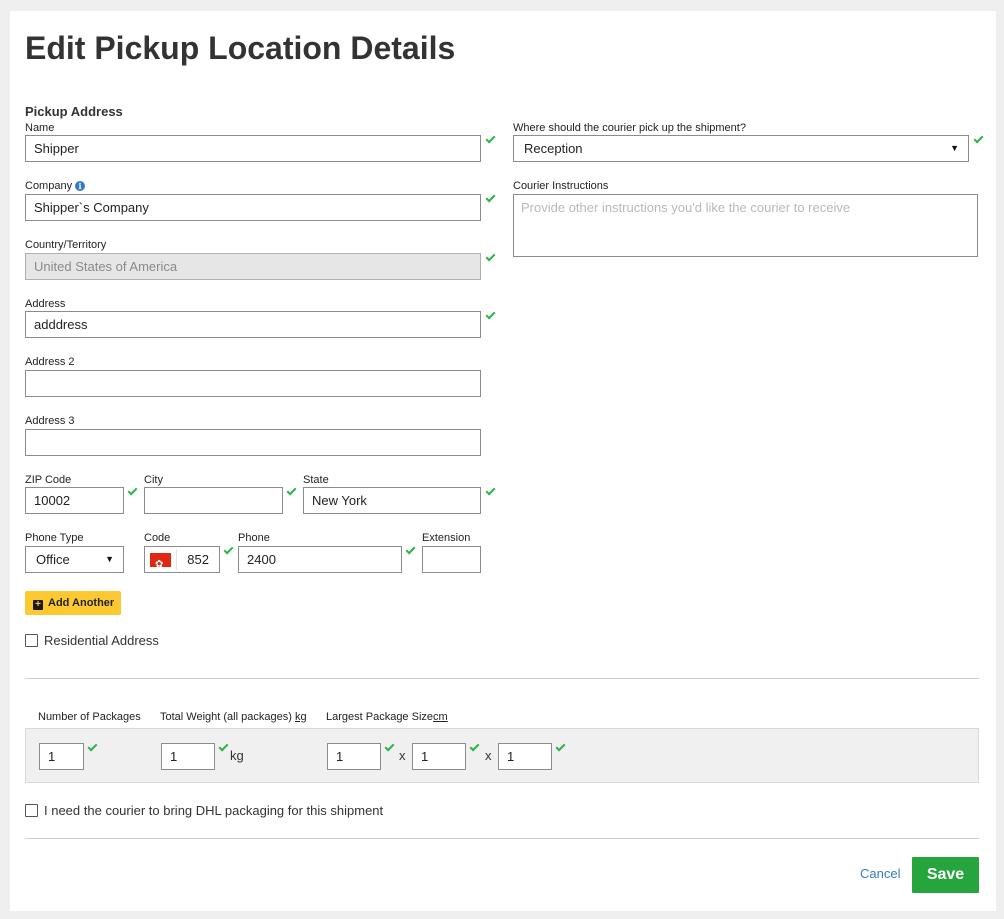  I want to click on company-label-text: Company, so click(49, 186).